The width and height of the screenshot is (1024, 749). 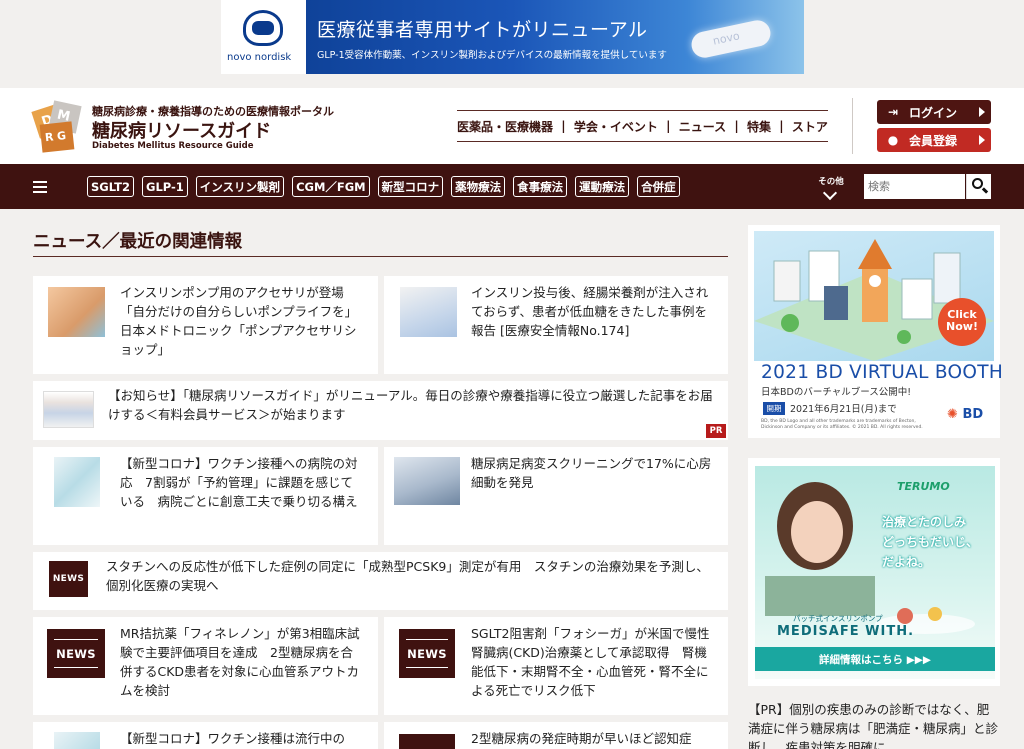 I want to click on dmrg-logo-icon: D M RG, so click(x=57, y=126).